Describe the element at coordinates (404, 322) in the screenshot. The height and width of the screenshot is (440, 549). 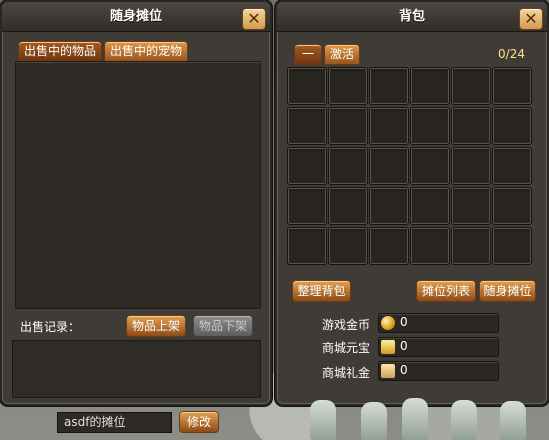
I see `game-gold-value: 0` at that location.